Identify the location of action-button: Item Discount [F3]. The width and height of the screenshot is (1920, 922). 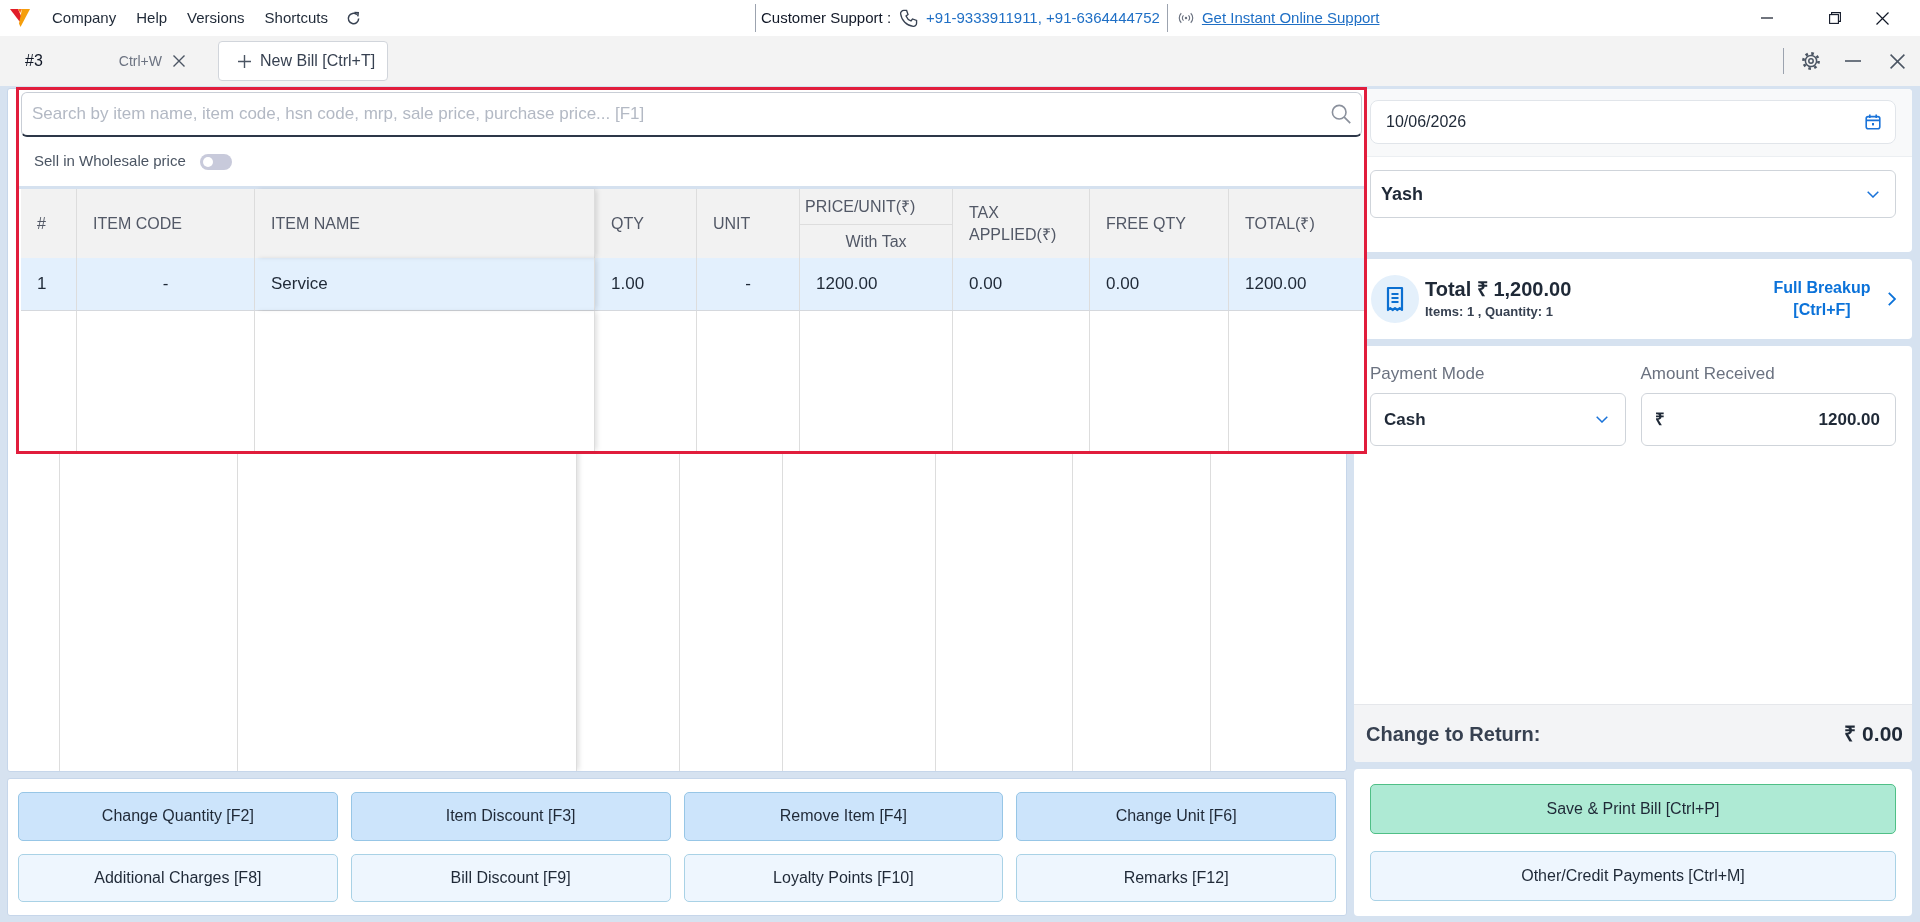
(510, 816).